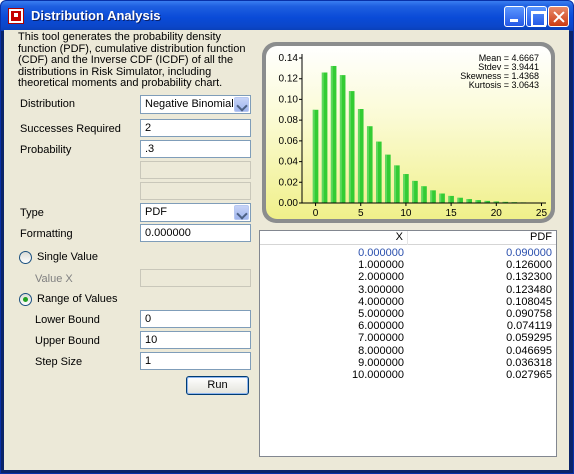 The width and height of the screenshot is (574, 474). I want to click on run-button: Run, so click(217, 385).